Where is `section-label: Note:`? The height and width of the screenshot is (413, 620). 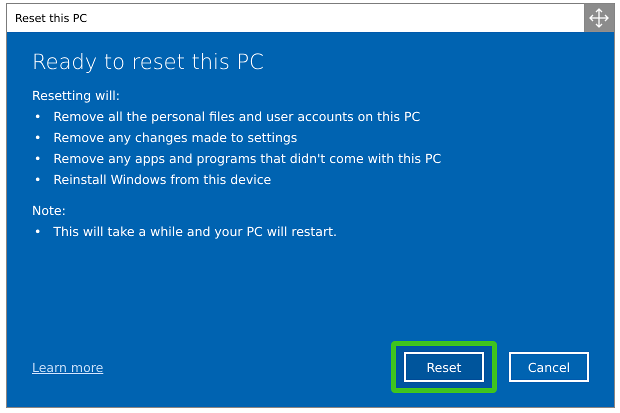 section-label: Note: is located at coordinates (49, 210).